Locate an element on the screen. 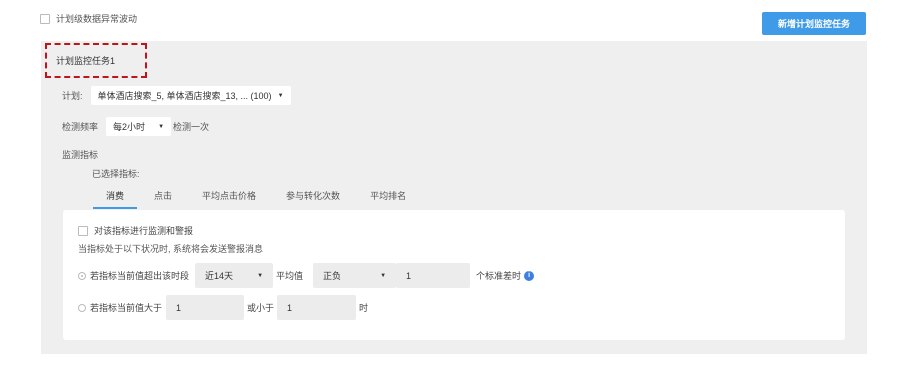 The height and width of the screenshot is (366, 898). or-less-than-label: 或小于 is located at coordinates (261, 308).